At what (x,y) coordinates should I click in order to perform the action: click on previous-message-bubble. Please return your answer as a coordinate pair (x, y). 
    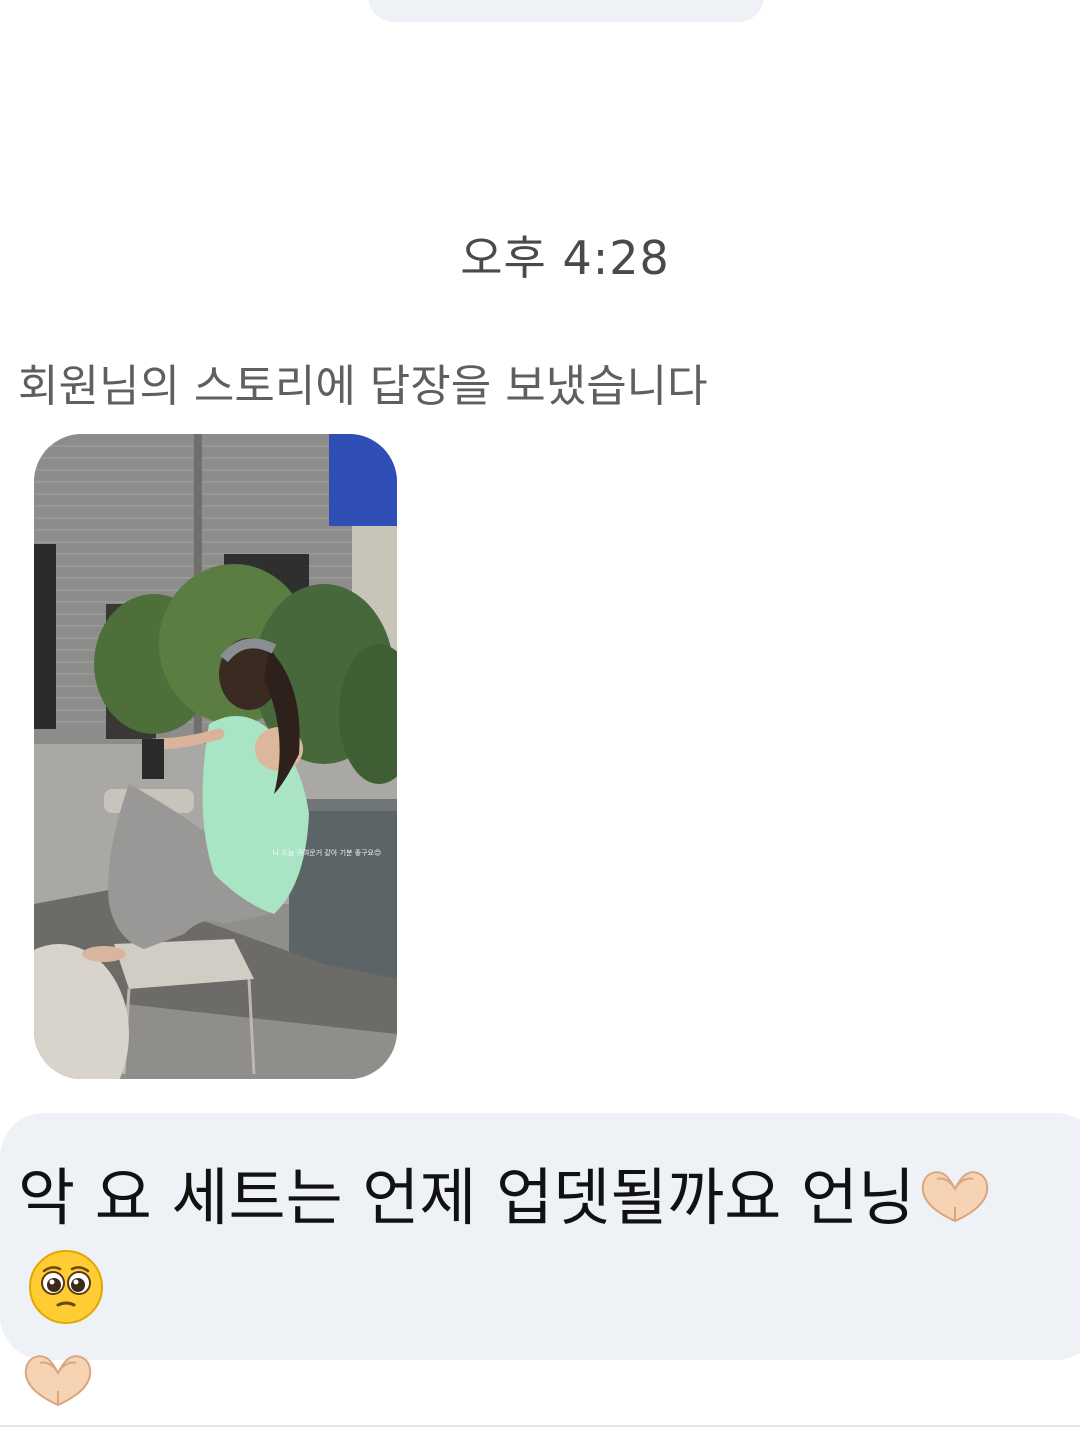
    Looking at the image, I should click on (566, 11).